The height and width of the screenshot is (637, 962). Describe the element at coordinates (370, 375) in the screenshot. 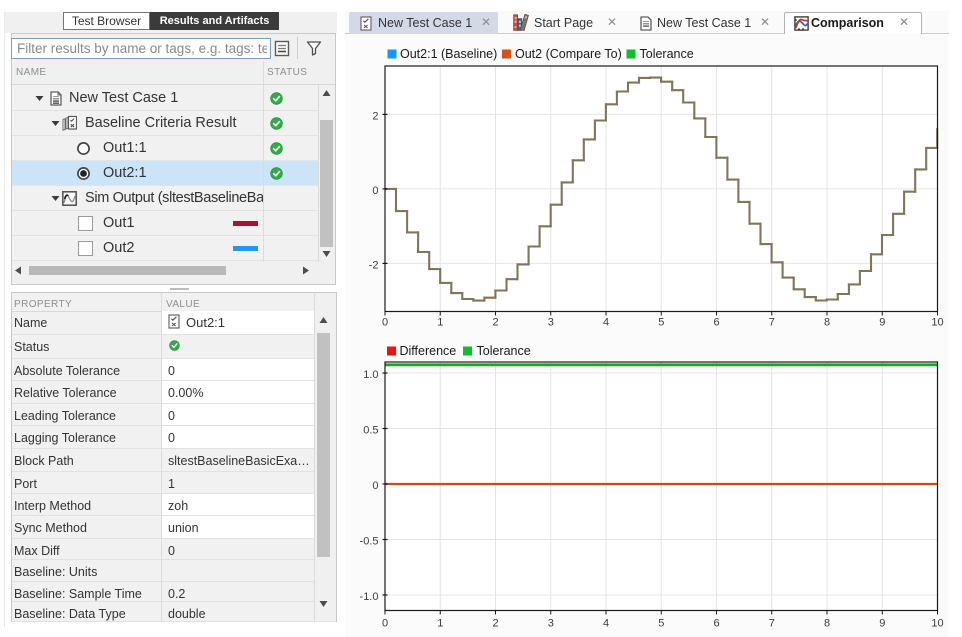

I see `svg-text: 1.0` at that location.